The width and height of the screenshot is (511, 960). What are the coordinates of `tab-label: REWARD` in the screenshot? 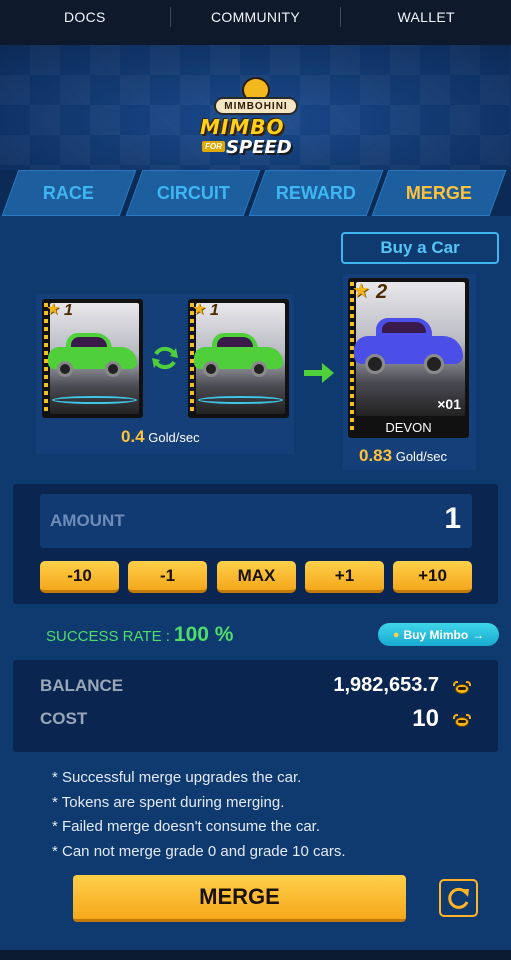 It's located at (316, 192).